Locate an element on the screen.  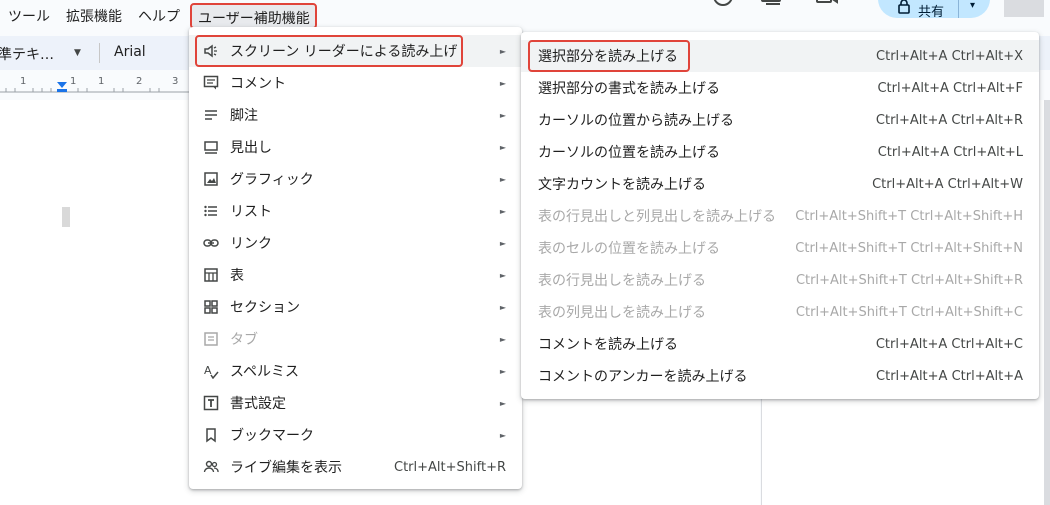
avatar is located at coordinates (1024, 8).